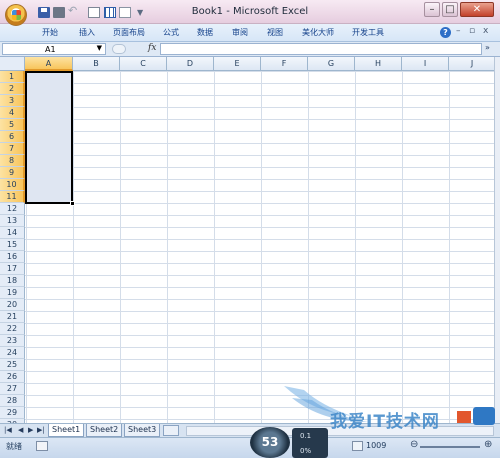 The image size is (500, 458). I want to click on selected-range, so click(49, 137).